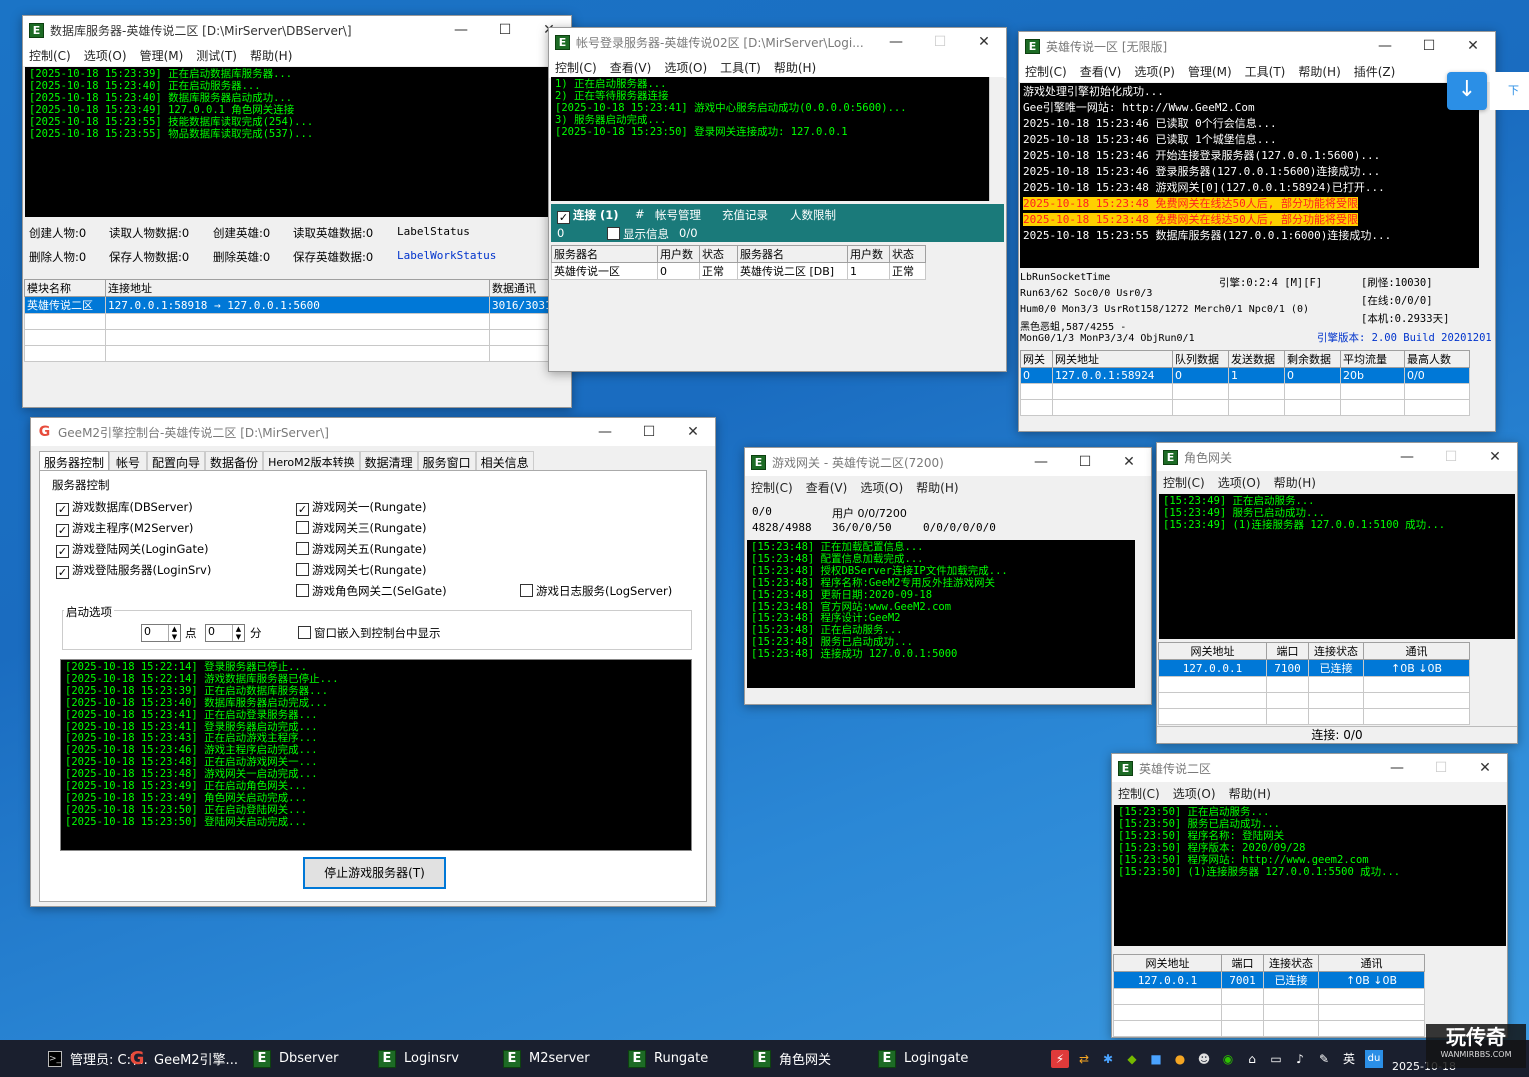 This screenshot has height=1077, width=1529. I want to click on column-header: 队列数据, so click(1200, 359).